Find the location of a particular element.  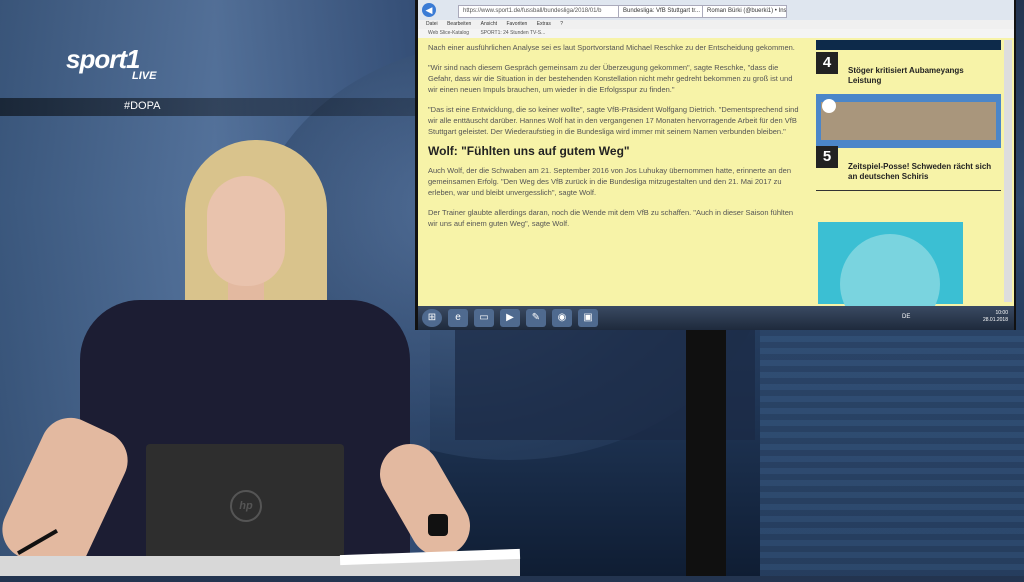

ie-icon: e is located at coordinates (458, 318).